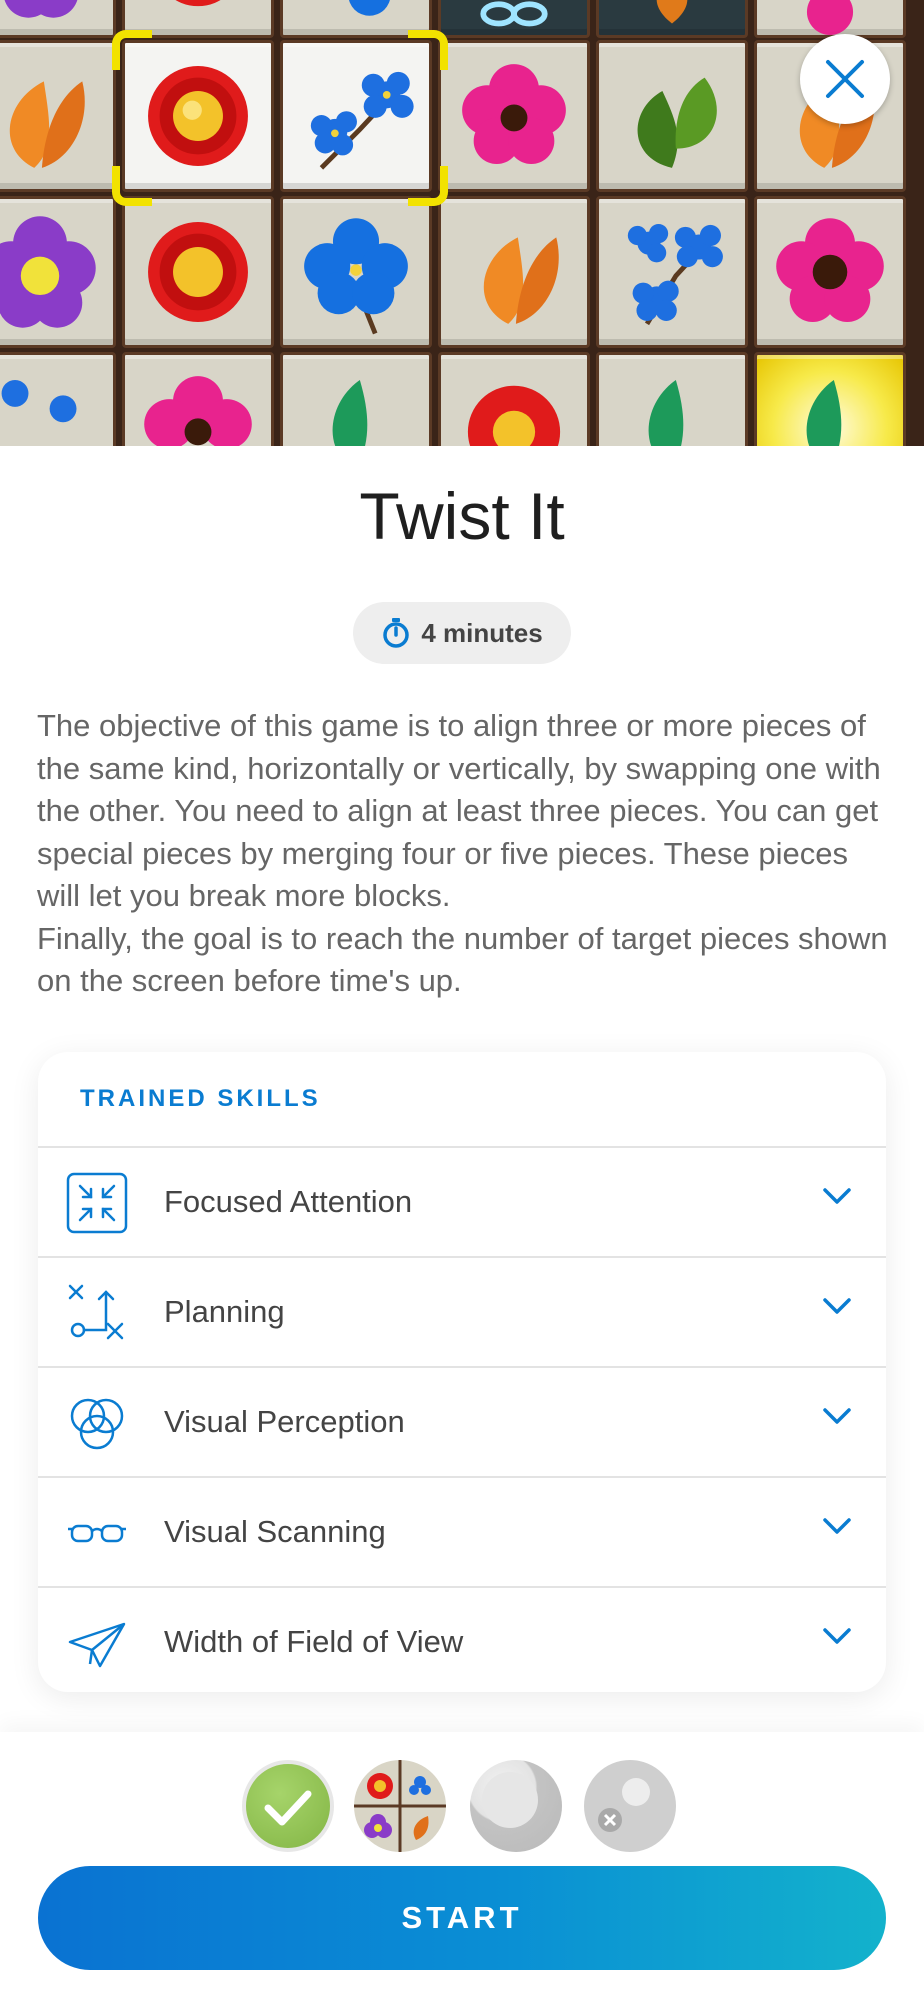  What do you see at coordinates (132, 50) in the screenshot?
I see `selection-corner-tl` at bounding box center [132, 50].